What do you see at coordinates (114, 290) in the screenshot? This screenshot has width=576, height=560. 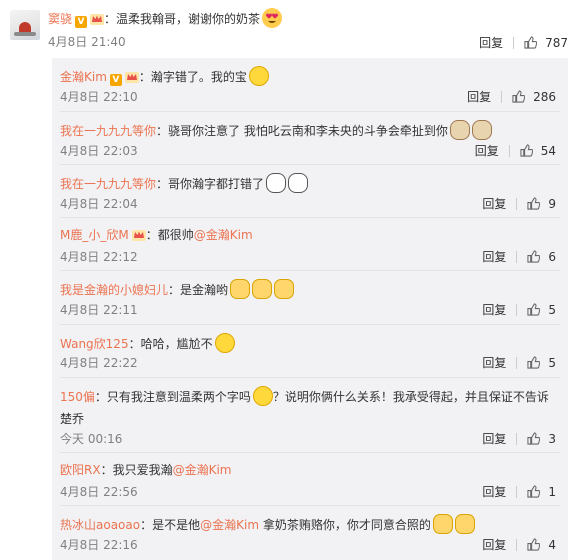 I see `username-link: 我是金瀚的小媳妇儿` at bounding box center [114, 290].